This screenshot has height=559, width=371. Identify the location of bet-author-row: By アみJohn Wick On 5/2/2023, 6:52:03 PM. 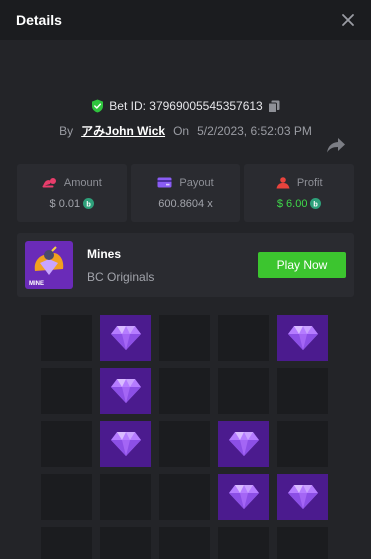
(185, 130).